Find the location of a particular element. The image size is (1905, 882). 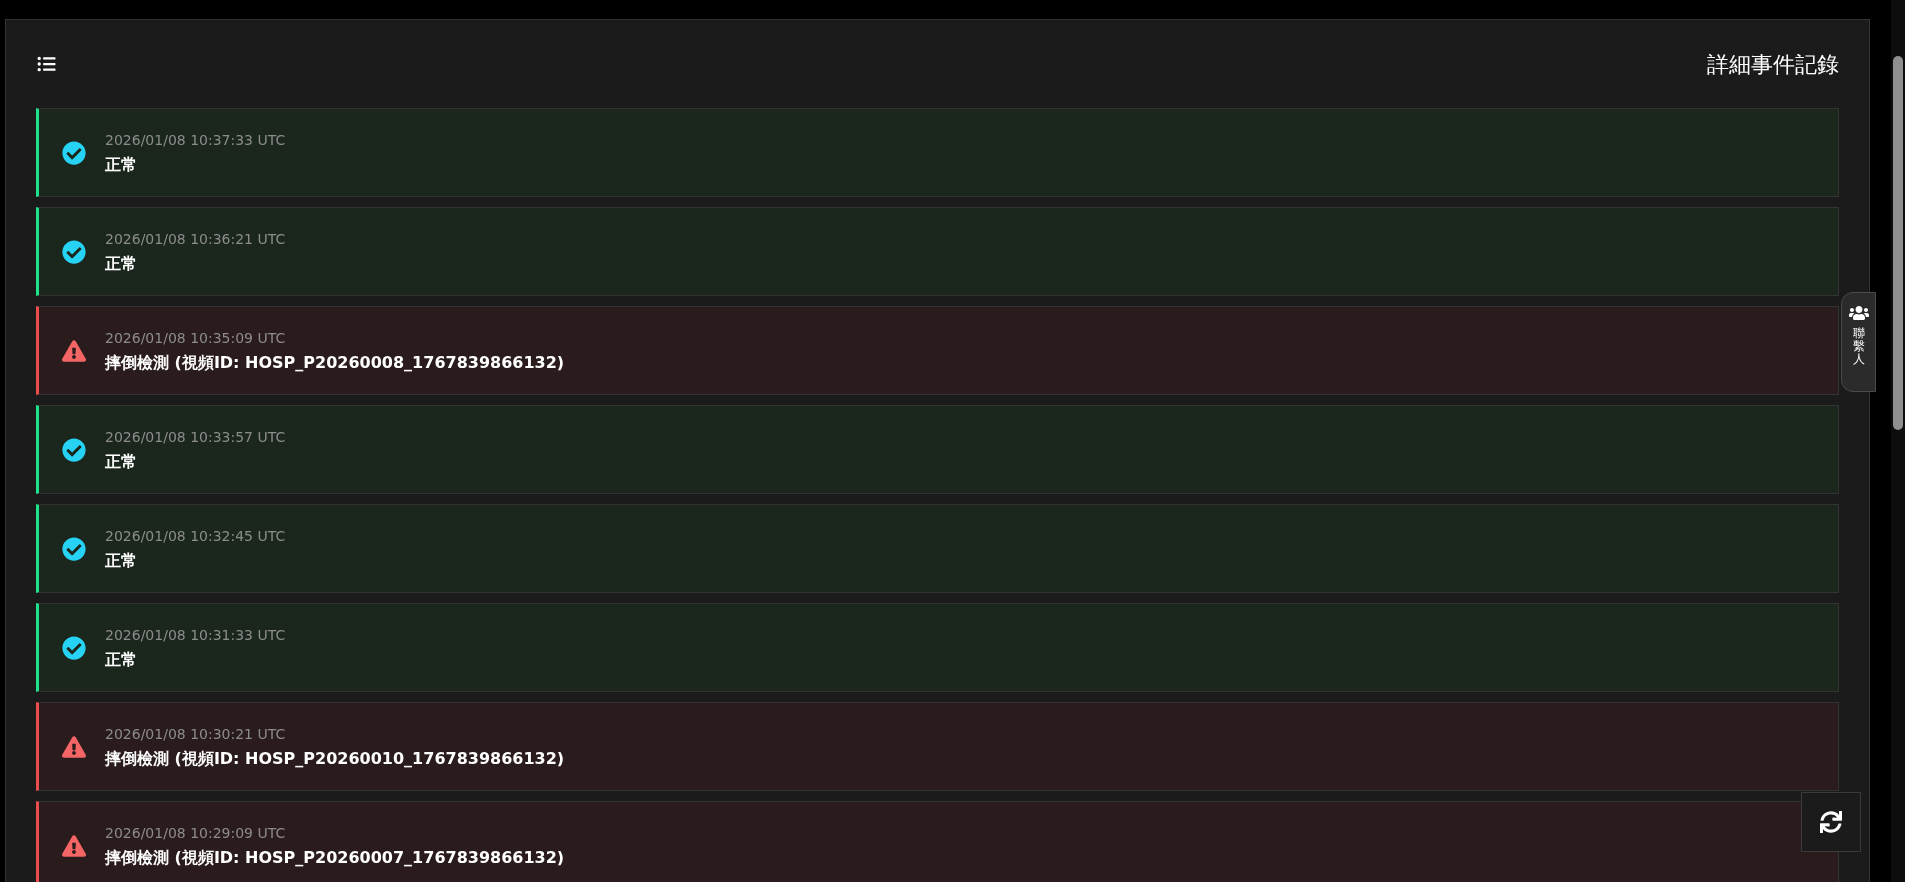

event-time: 2026/01/08 10:35:09 UTC is located at coordinates (196, 338).